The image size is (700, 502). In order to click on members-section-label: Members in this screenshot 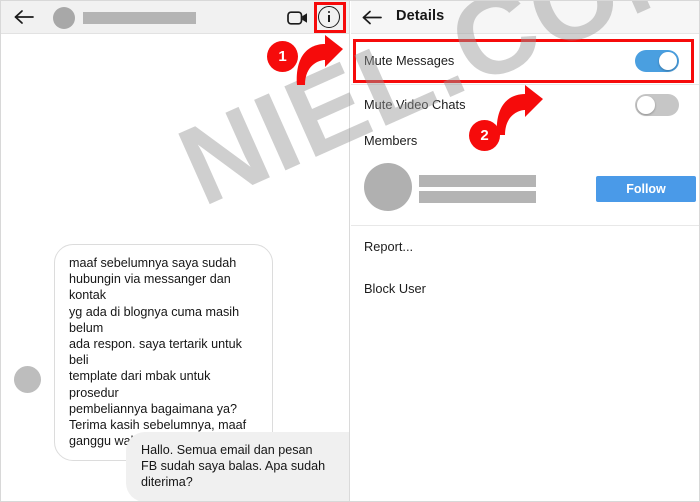, I will do `click(391, 140)`.